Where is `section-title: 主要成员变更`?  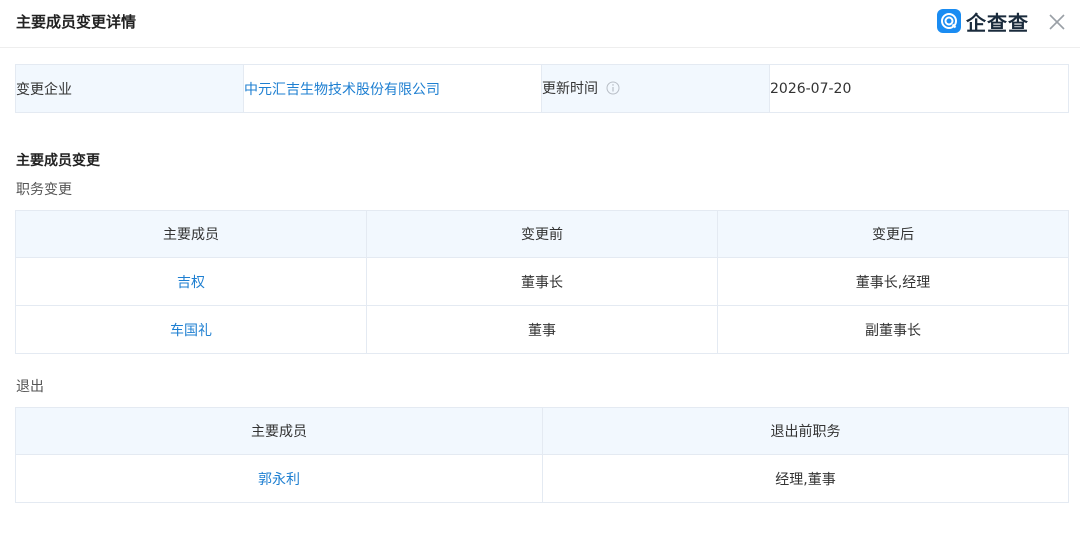 section-title: 主要成员变更 is located at coordinates (58, 161).